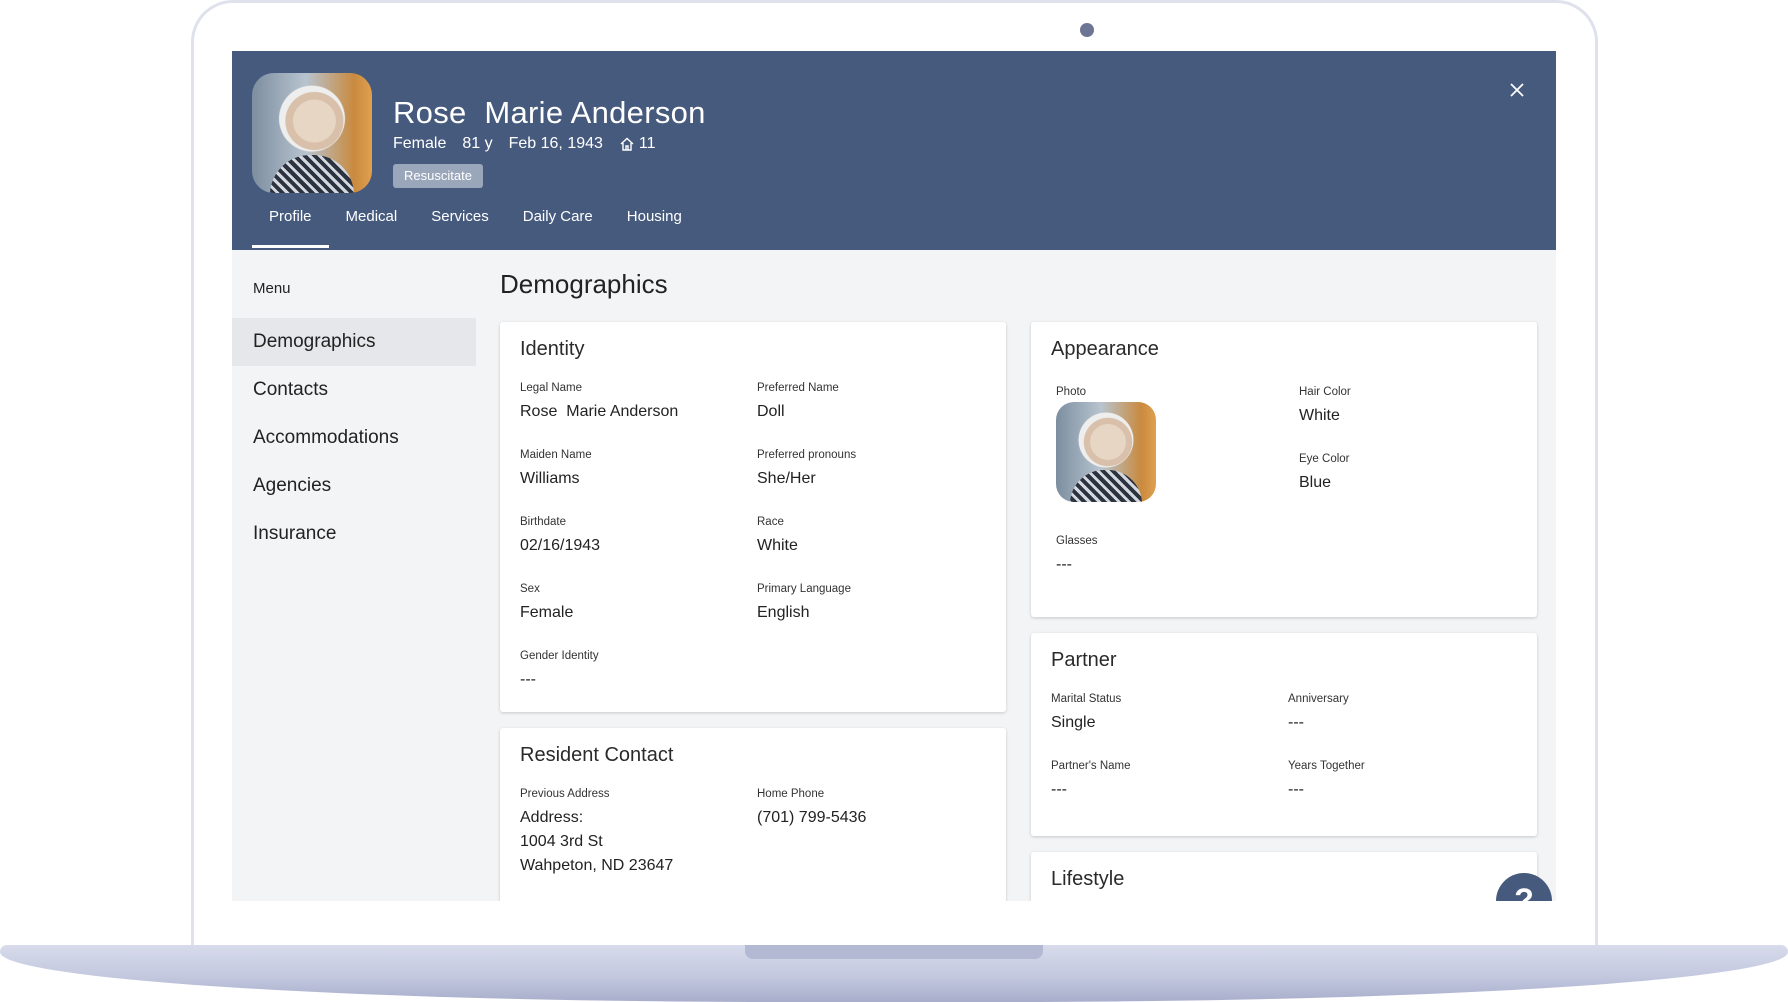 The height and width of the screenshot is (1002, 1788). I want to click on resident-contact-title: Resident Contact, so click(597, 755).